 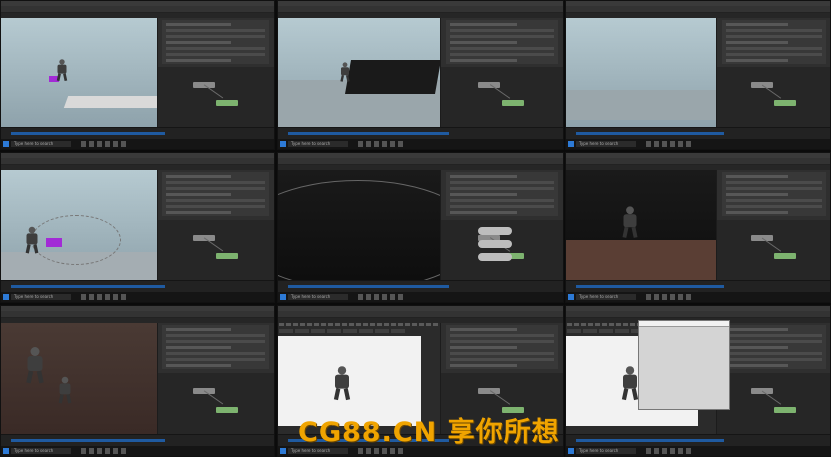 What do you see at coordinates (684, 365) in the screenshot?
I see `render-settings-dialog` at bounding box center [684, 365].